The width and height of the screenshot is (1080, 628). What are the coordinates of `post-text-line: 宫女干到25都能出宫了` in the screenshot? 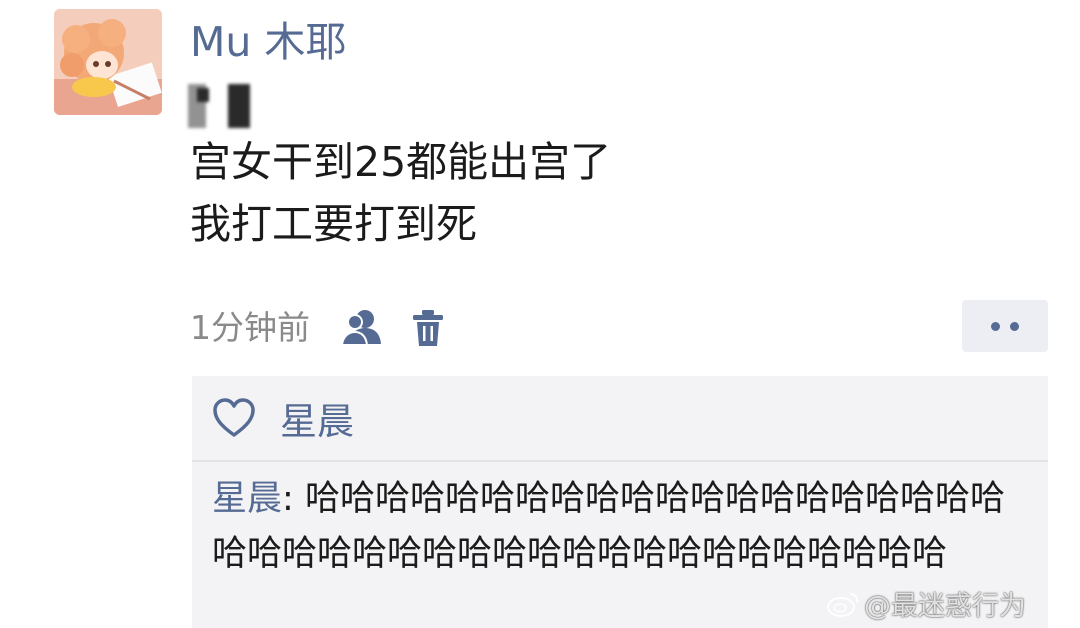 It's located at (401, 162).